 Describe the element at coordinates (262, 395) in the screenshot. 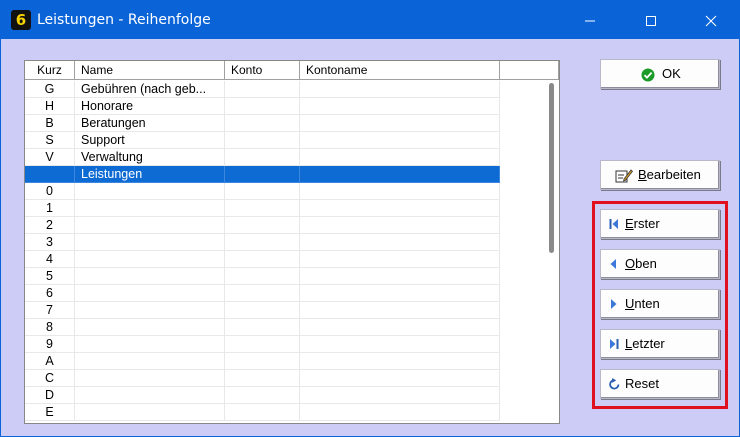

I see `list-row: D` at that location.